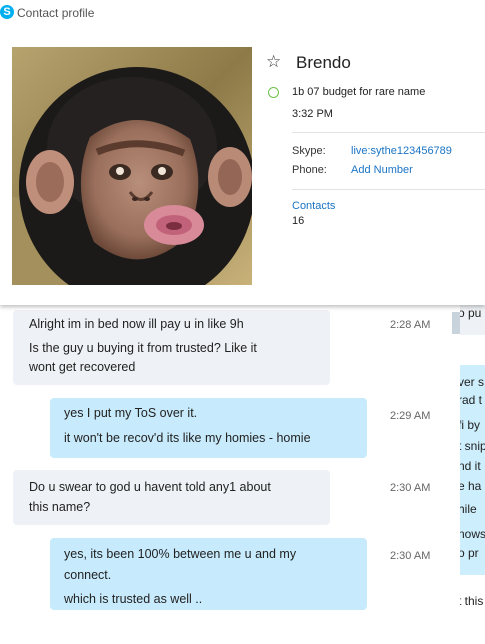 This screenshot has width=485, height=644. Describe the element at coordinates (82, 367) in the screenshot. I see `message-line: wont get recovered` at that location.